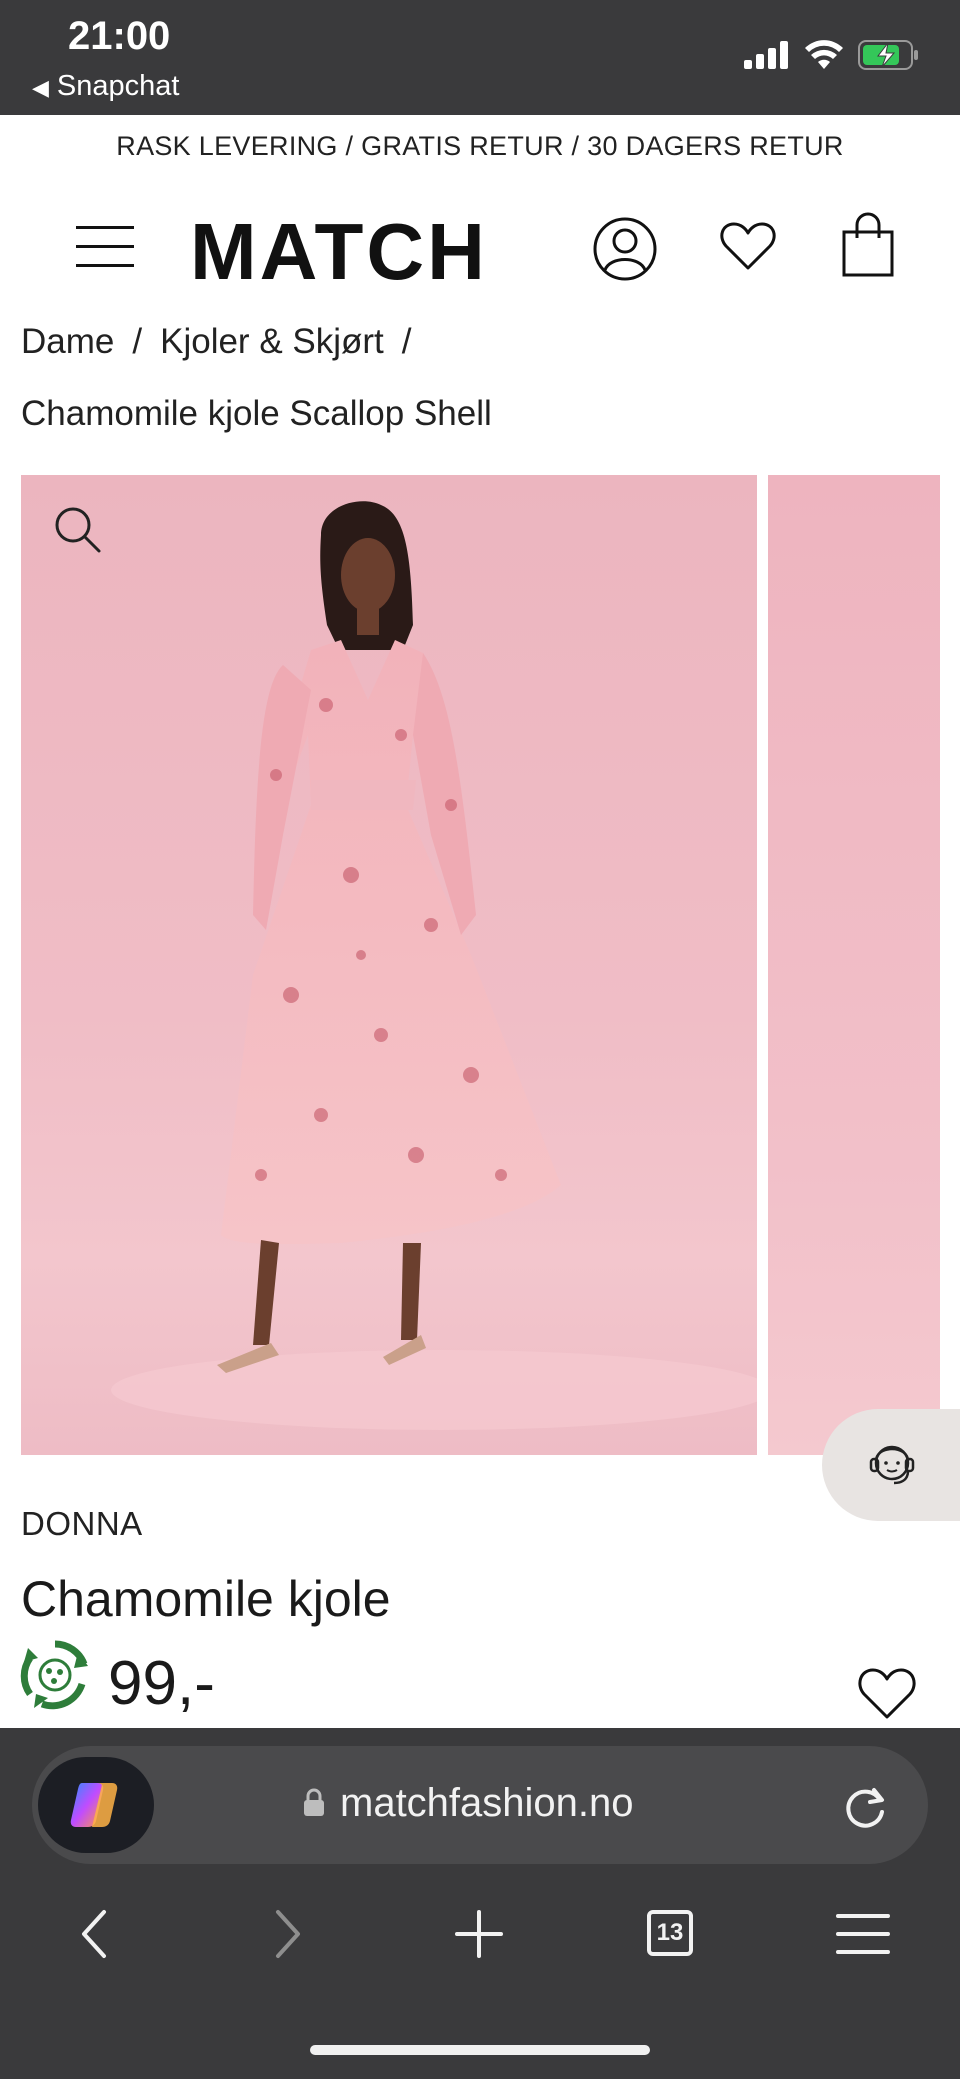 The height and width of the screenshot is (2079, 960). I want to click on tabs-button: 13, so click(670, 1933).